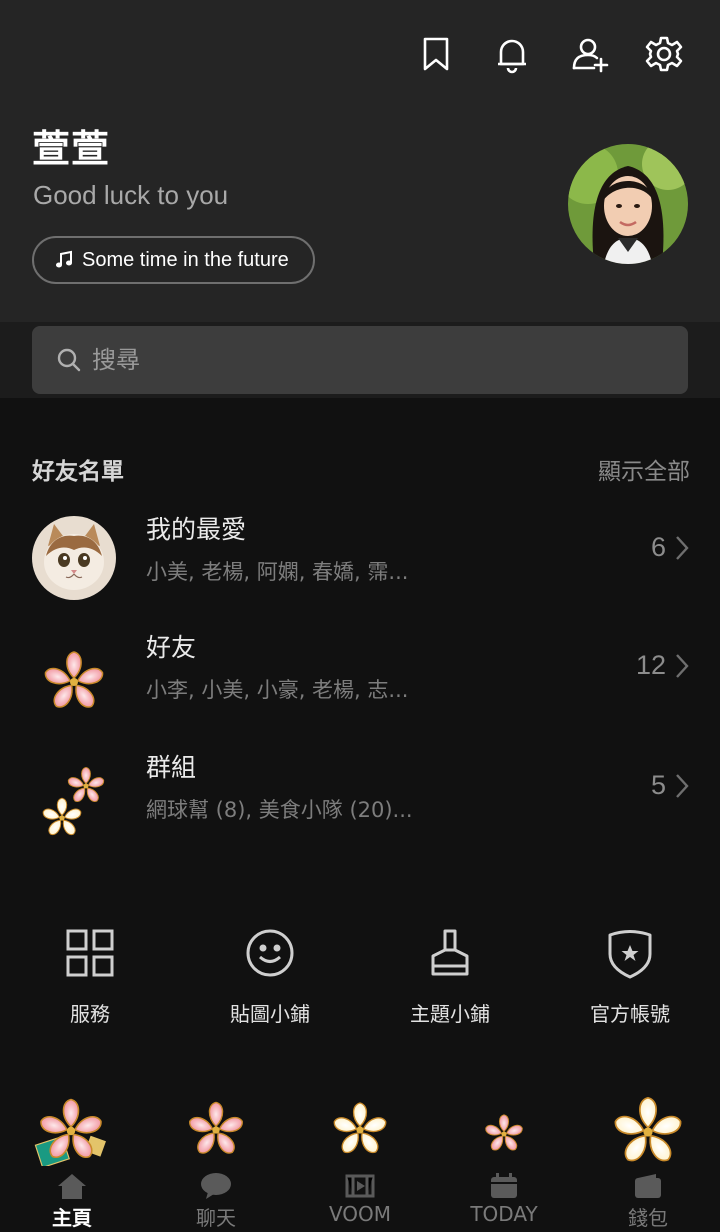 This screenshot has width=720, height=1232. I want to click on music-note-icon, so click(64, 259).